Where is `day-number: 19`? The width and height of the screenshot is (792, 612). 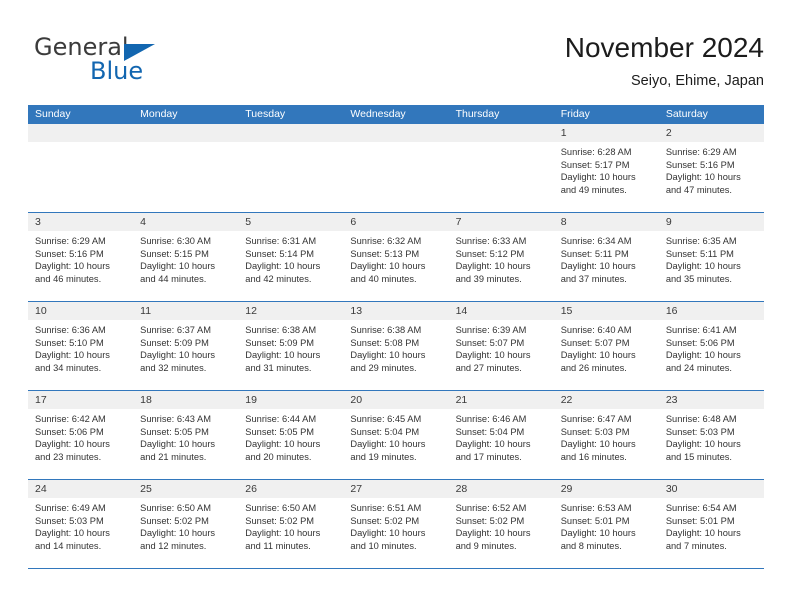 day-number: 19 is located at coordinates (251, 400).